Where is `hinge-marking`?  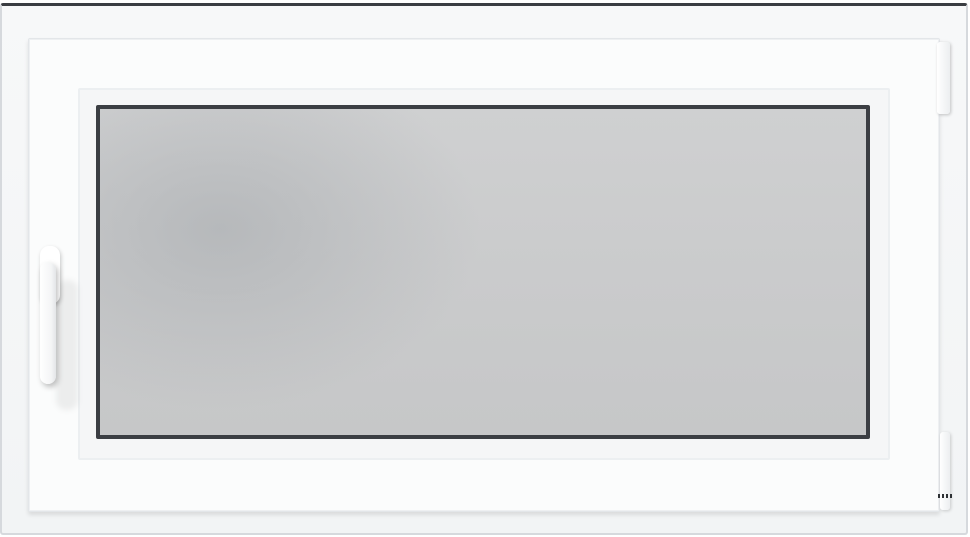
hinge-marking is located at coordinates (945, 496).